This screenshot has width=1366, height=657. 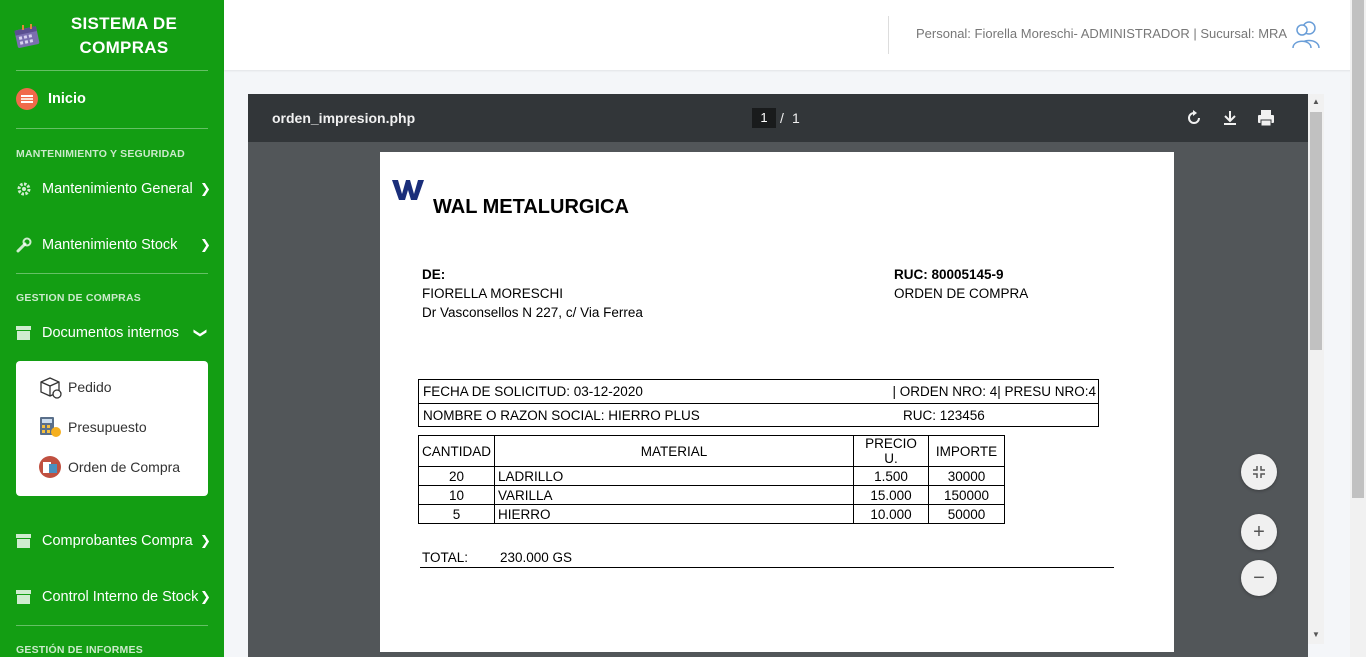 I want to click on brand: SISTEMA DE COMPRAS, so click(x=112, y=35).